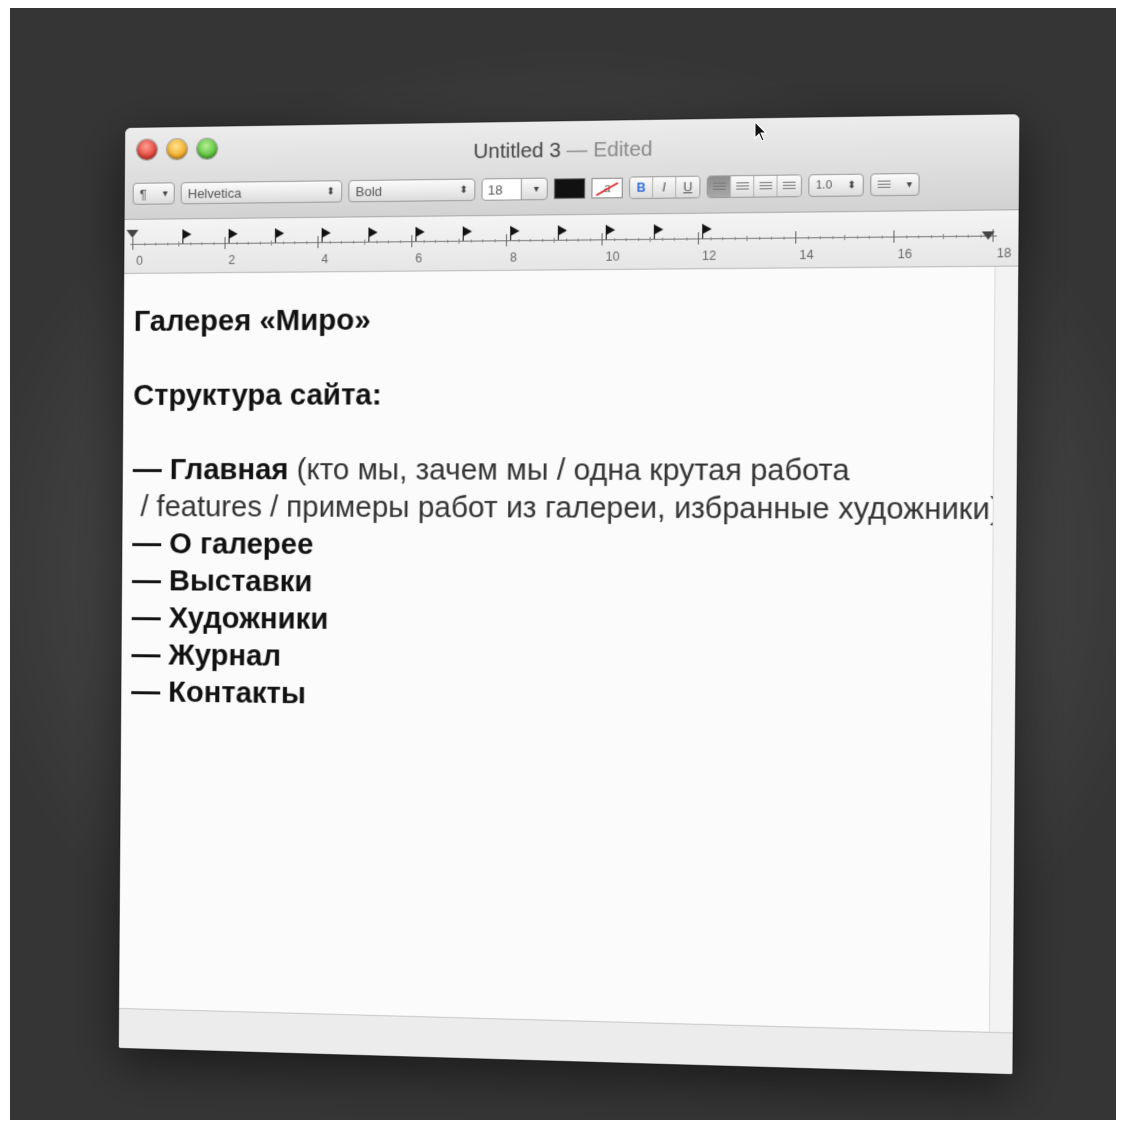 Image resolution: width=1122 pixels, height=1127 pixels. I want to click on text-color-well, so click(569, 188).